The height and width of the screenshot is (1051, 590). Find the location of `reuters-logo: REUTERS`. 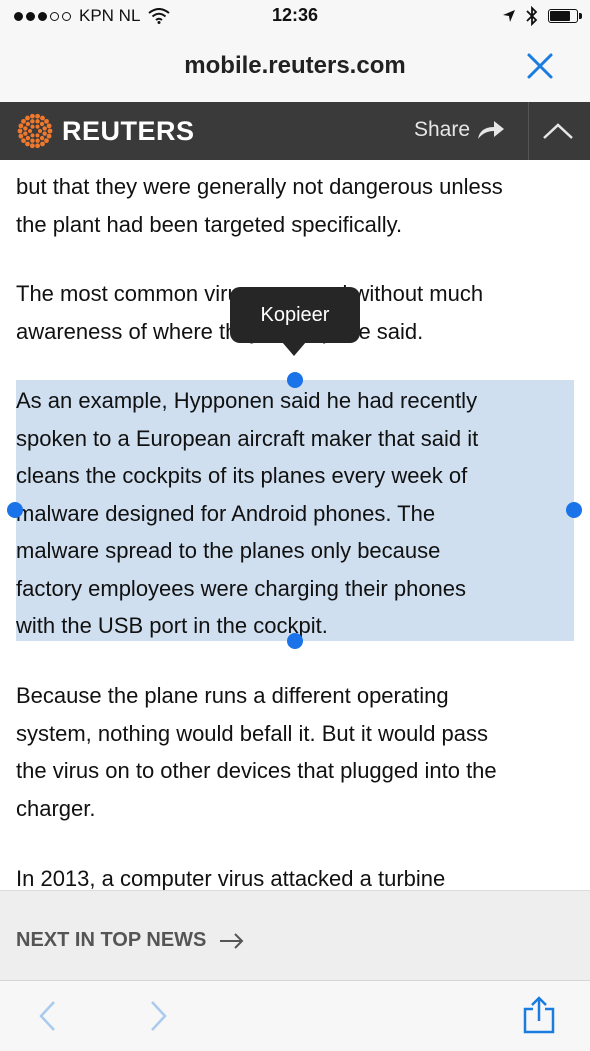

reuters-logo: REUTERS is located at coordinates (105, 131).